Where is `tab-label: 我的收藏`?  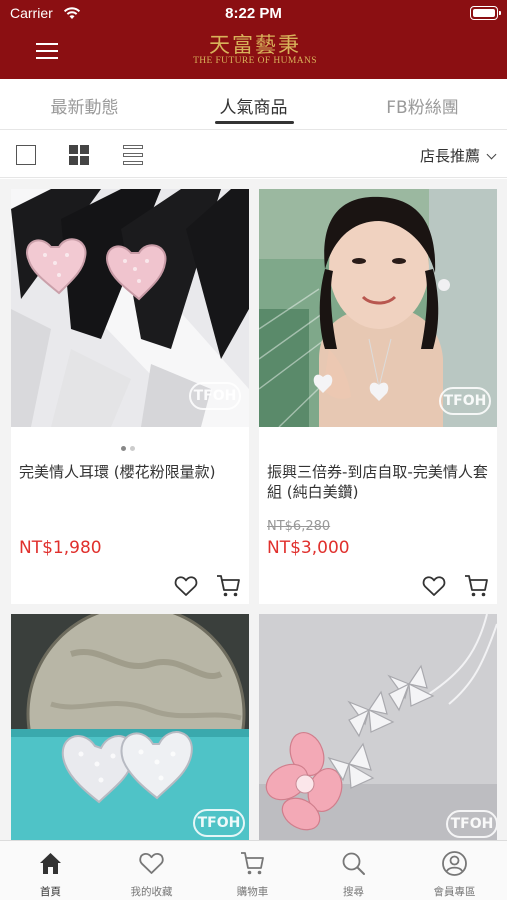
tab-label: 我的收藏 is located at coordinates (151, 892).